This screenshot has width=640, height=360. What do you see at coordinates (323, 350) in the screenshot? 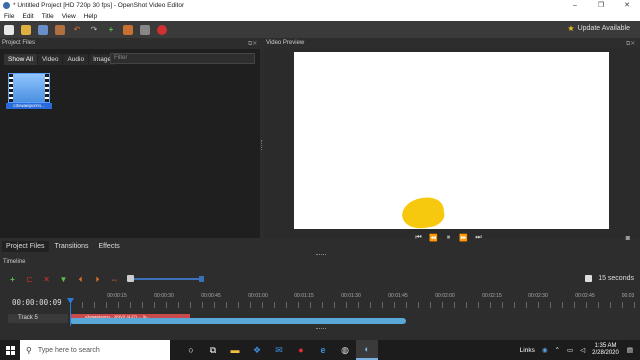
I see `edge-icon: e` at bounding box center [323, 350].